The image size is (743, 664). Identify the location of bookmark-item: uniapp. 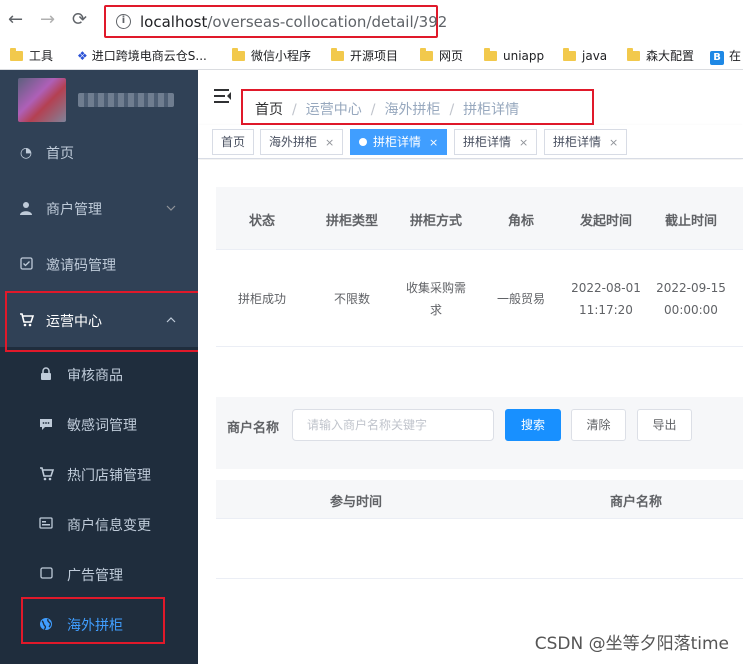
(514, 56).